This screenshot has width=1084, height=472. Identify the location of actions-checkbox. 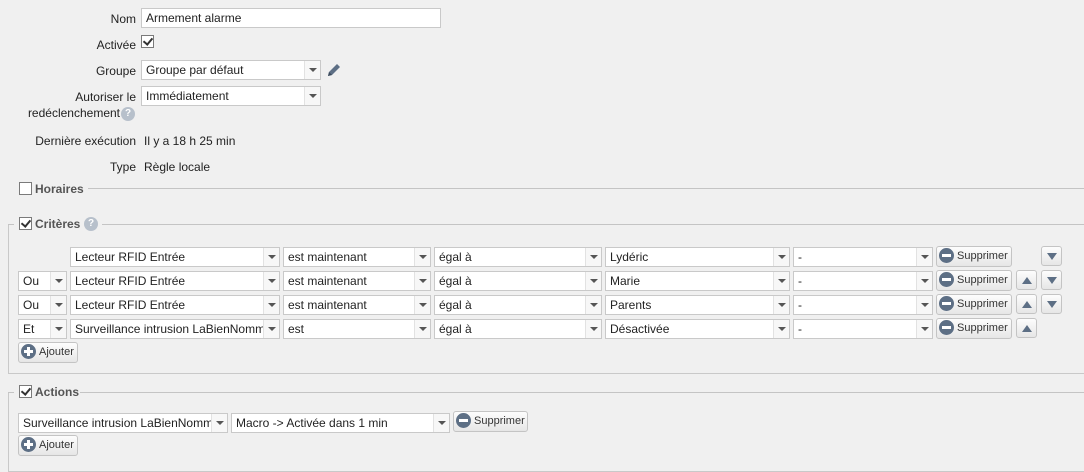
(25, 391).